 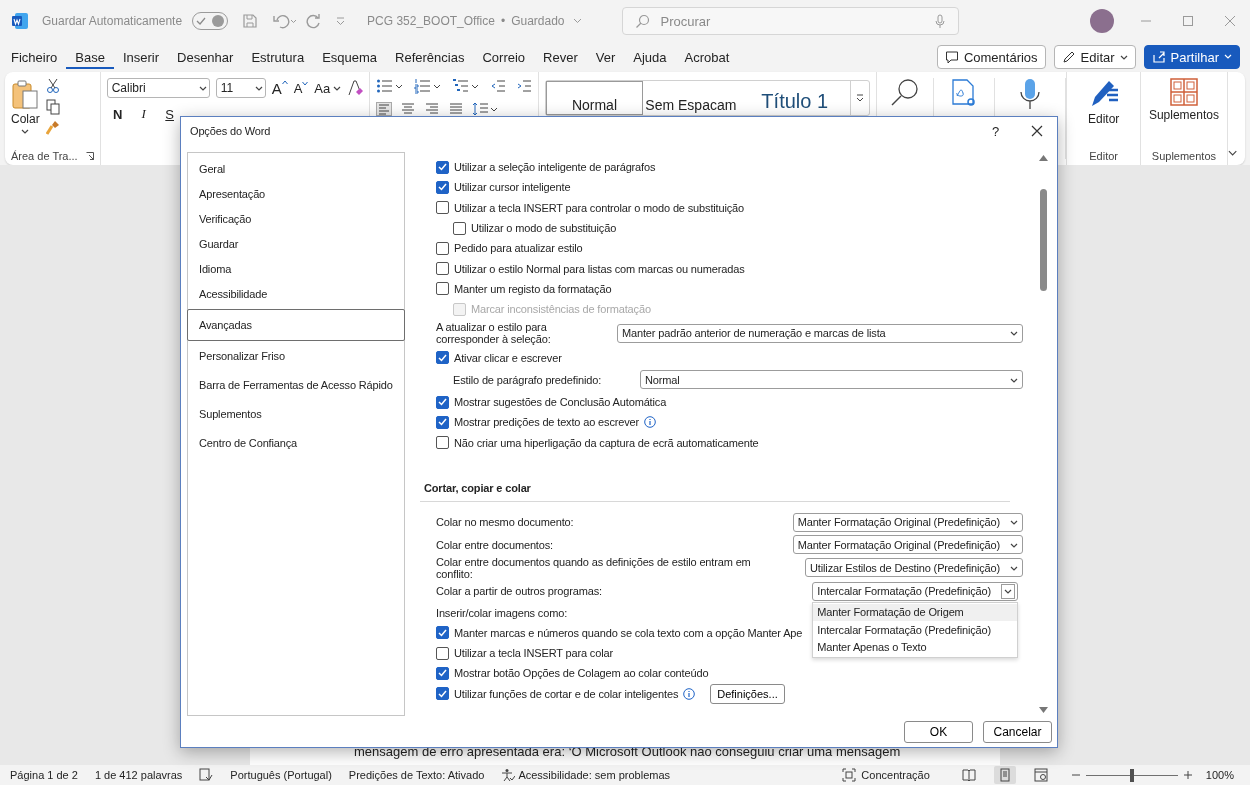 What do you see at coordinates (350, 57) in the screenshot?
I see `menu-tab: Esquema` at bounding box center [350, 57].